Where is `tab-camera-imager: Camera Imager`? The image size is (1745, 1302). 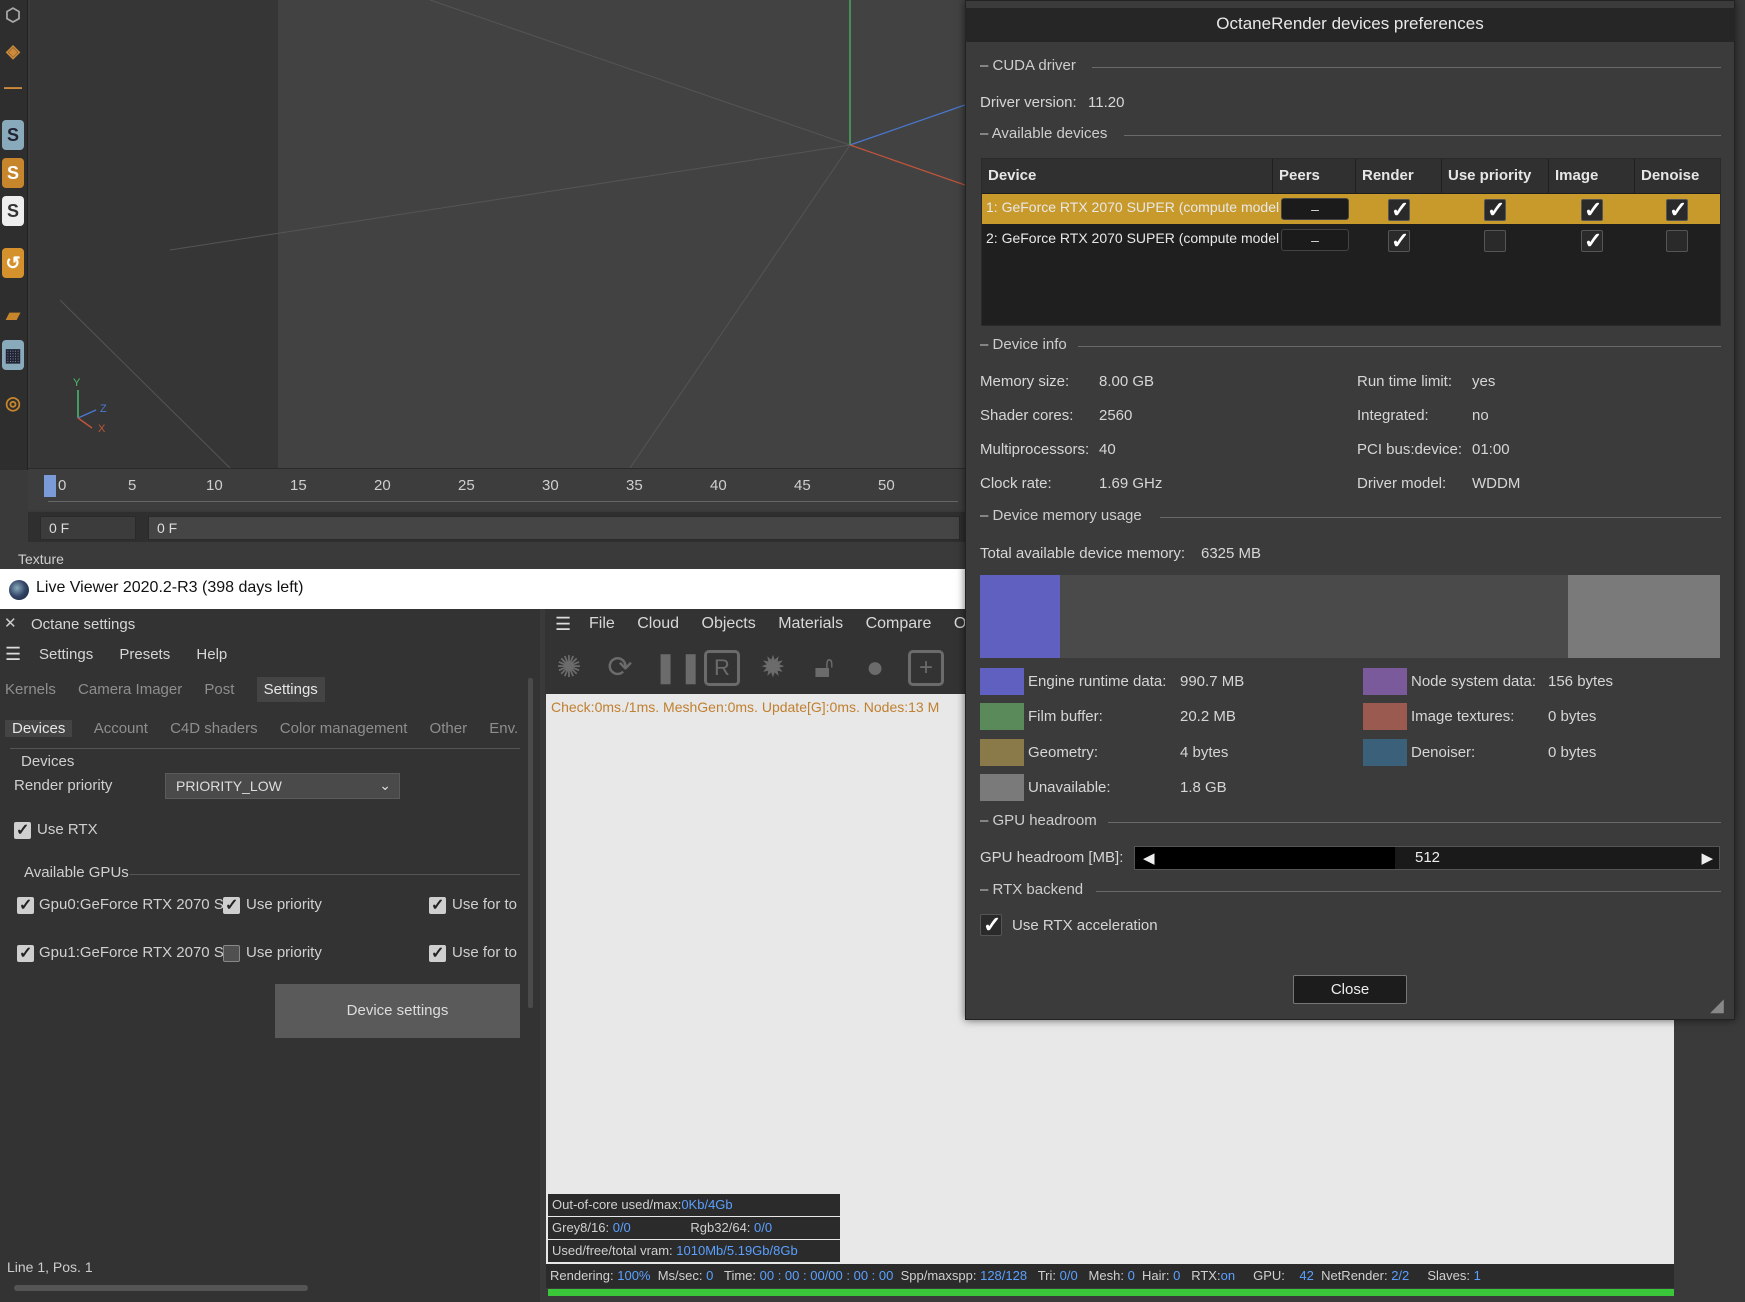
tab-camera-imager: Camera Imager is located at coordinates (130, 689).